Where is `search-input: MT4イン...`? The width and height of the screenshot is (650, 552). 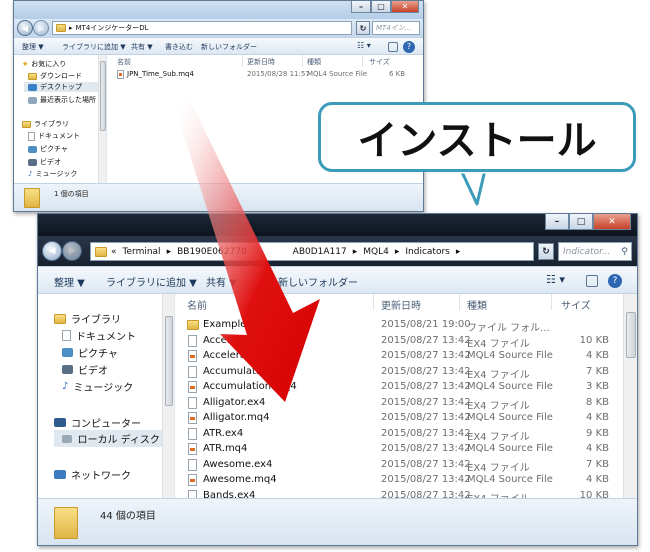 search-input: MT4イン... is located at coordinates (396, 28).